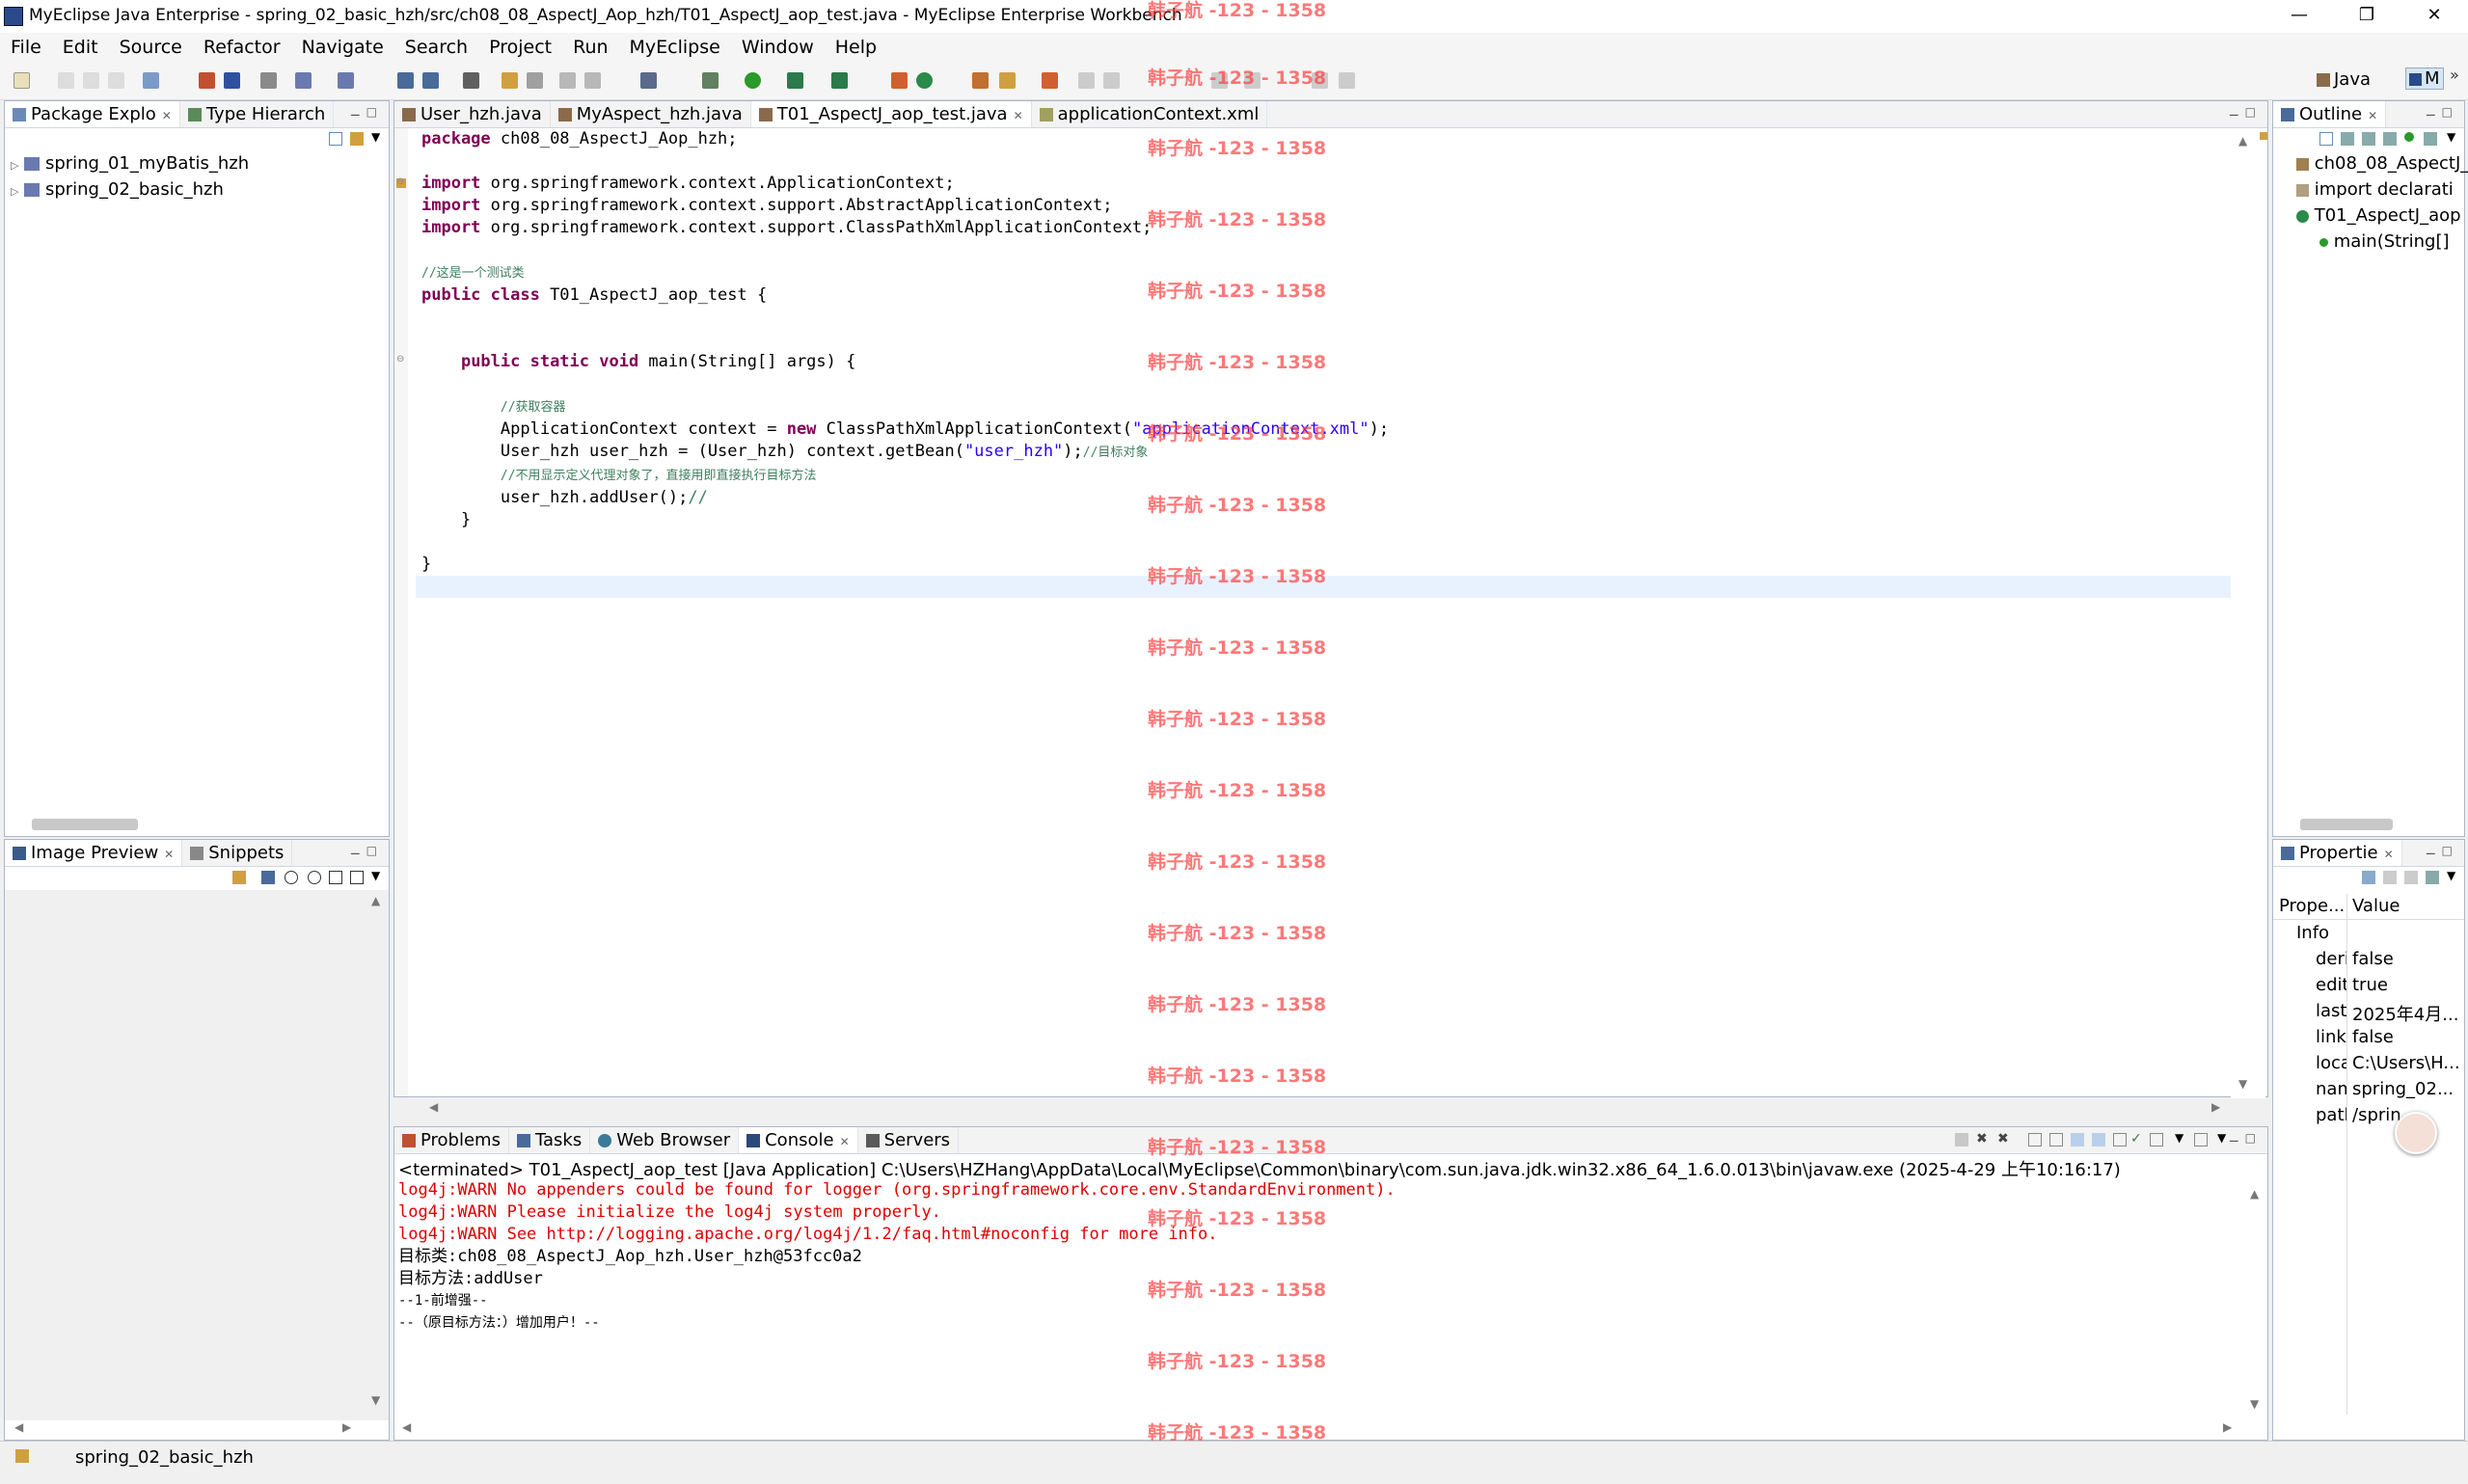 The height and width of the screenshot is (1484, 2468). I want to click on selected-project: spring_02_basic_hzh, so click(124, 189).